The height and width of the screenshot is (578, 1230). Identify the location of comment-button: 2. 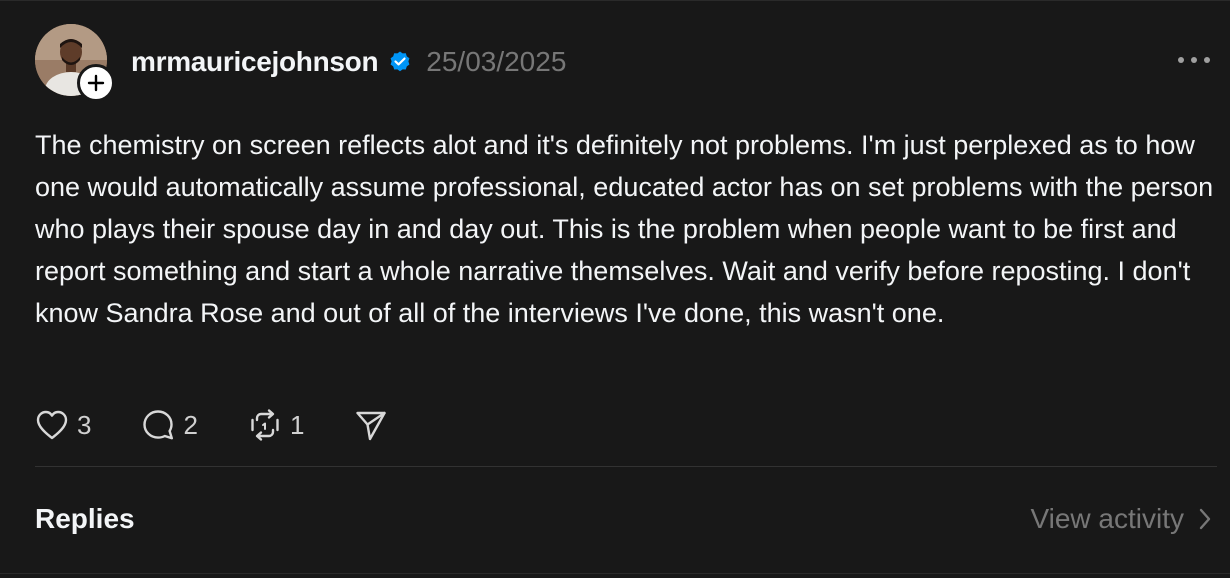
(169, 425).